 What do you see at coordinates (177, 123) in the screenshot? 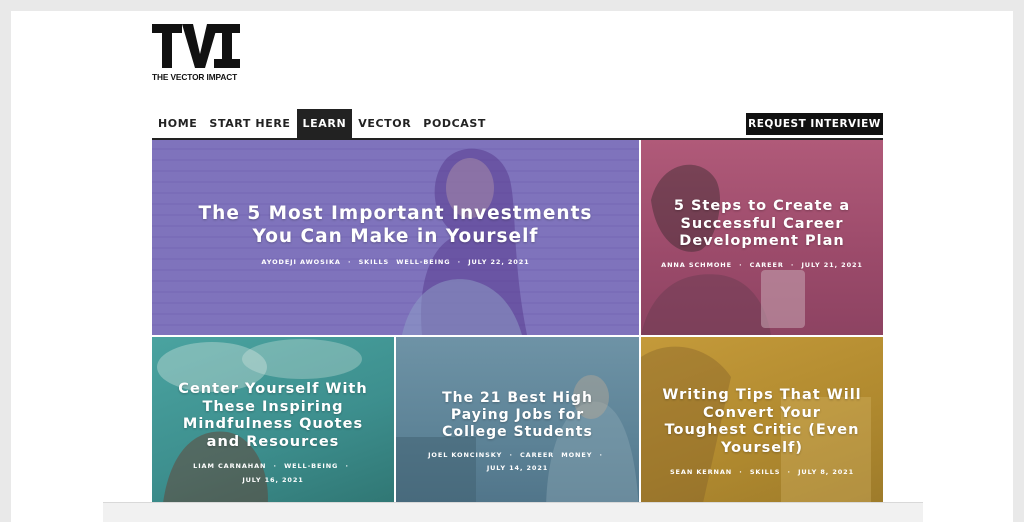
I see `nav-item-home: HOME` at bounding box center [177, 123].